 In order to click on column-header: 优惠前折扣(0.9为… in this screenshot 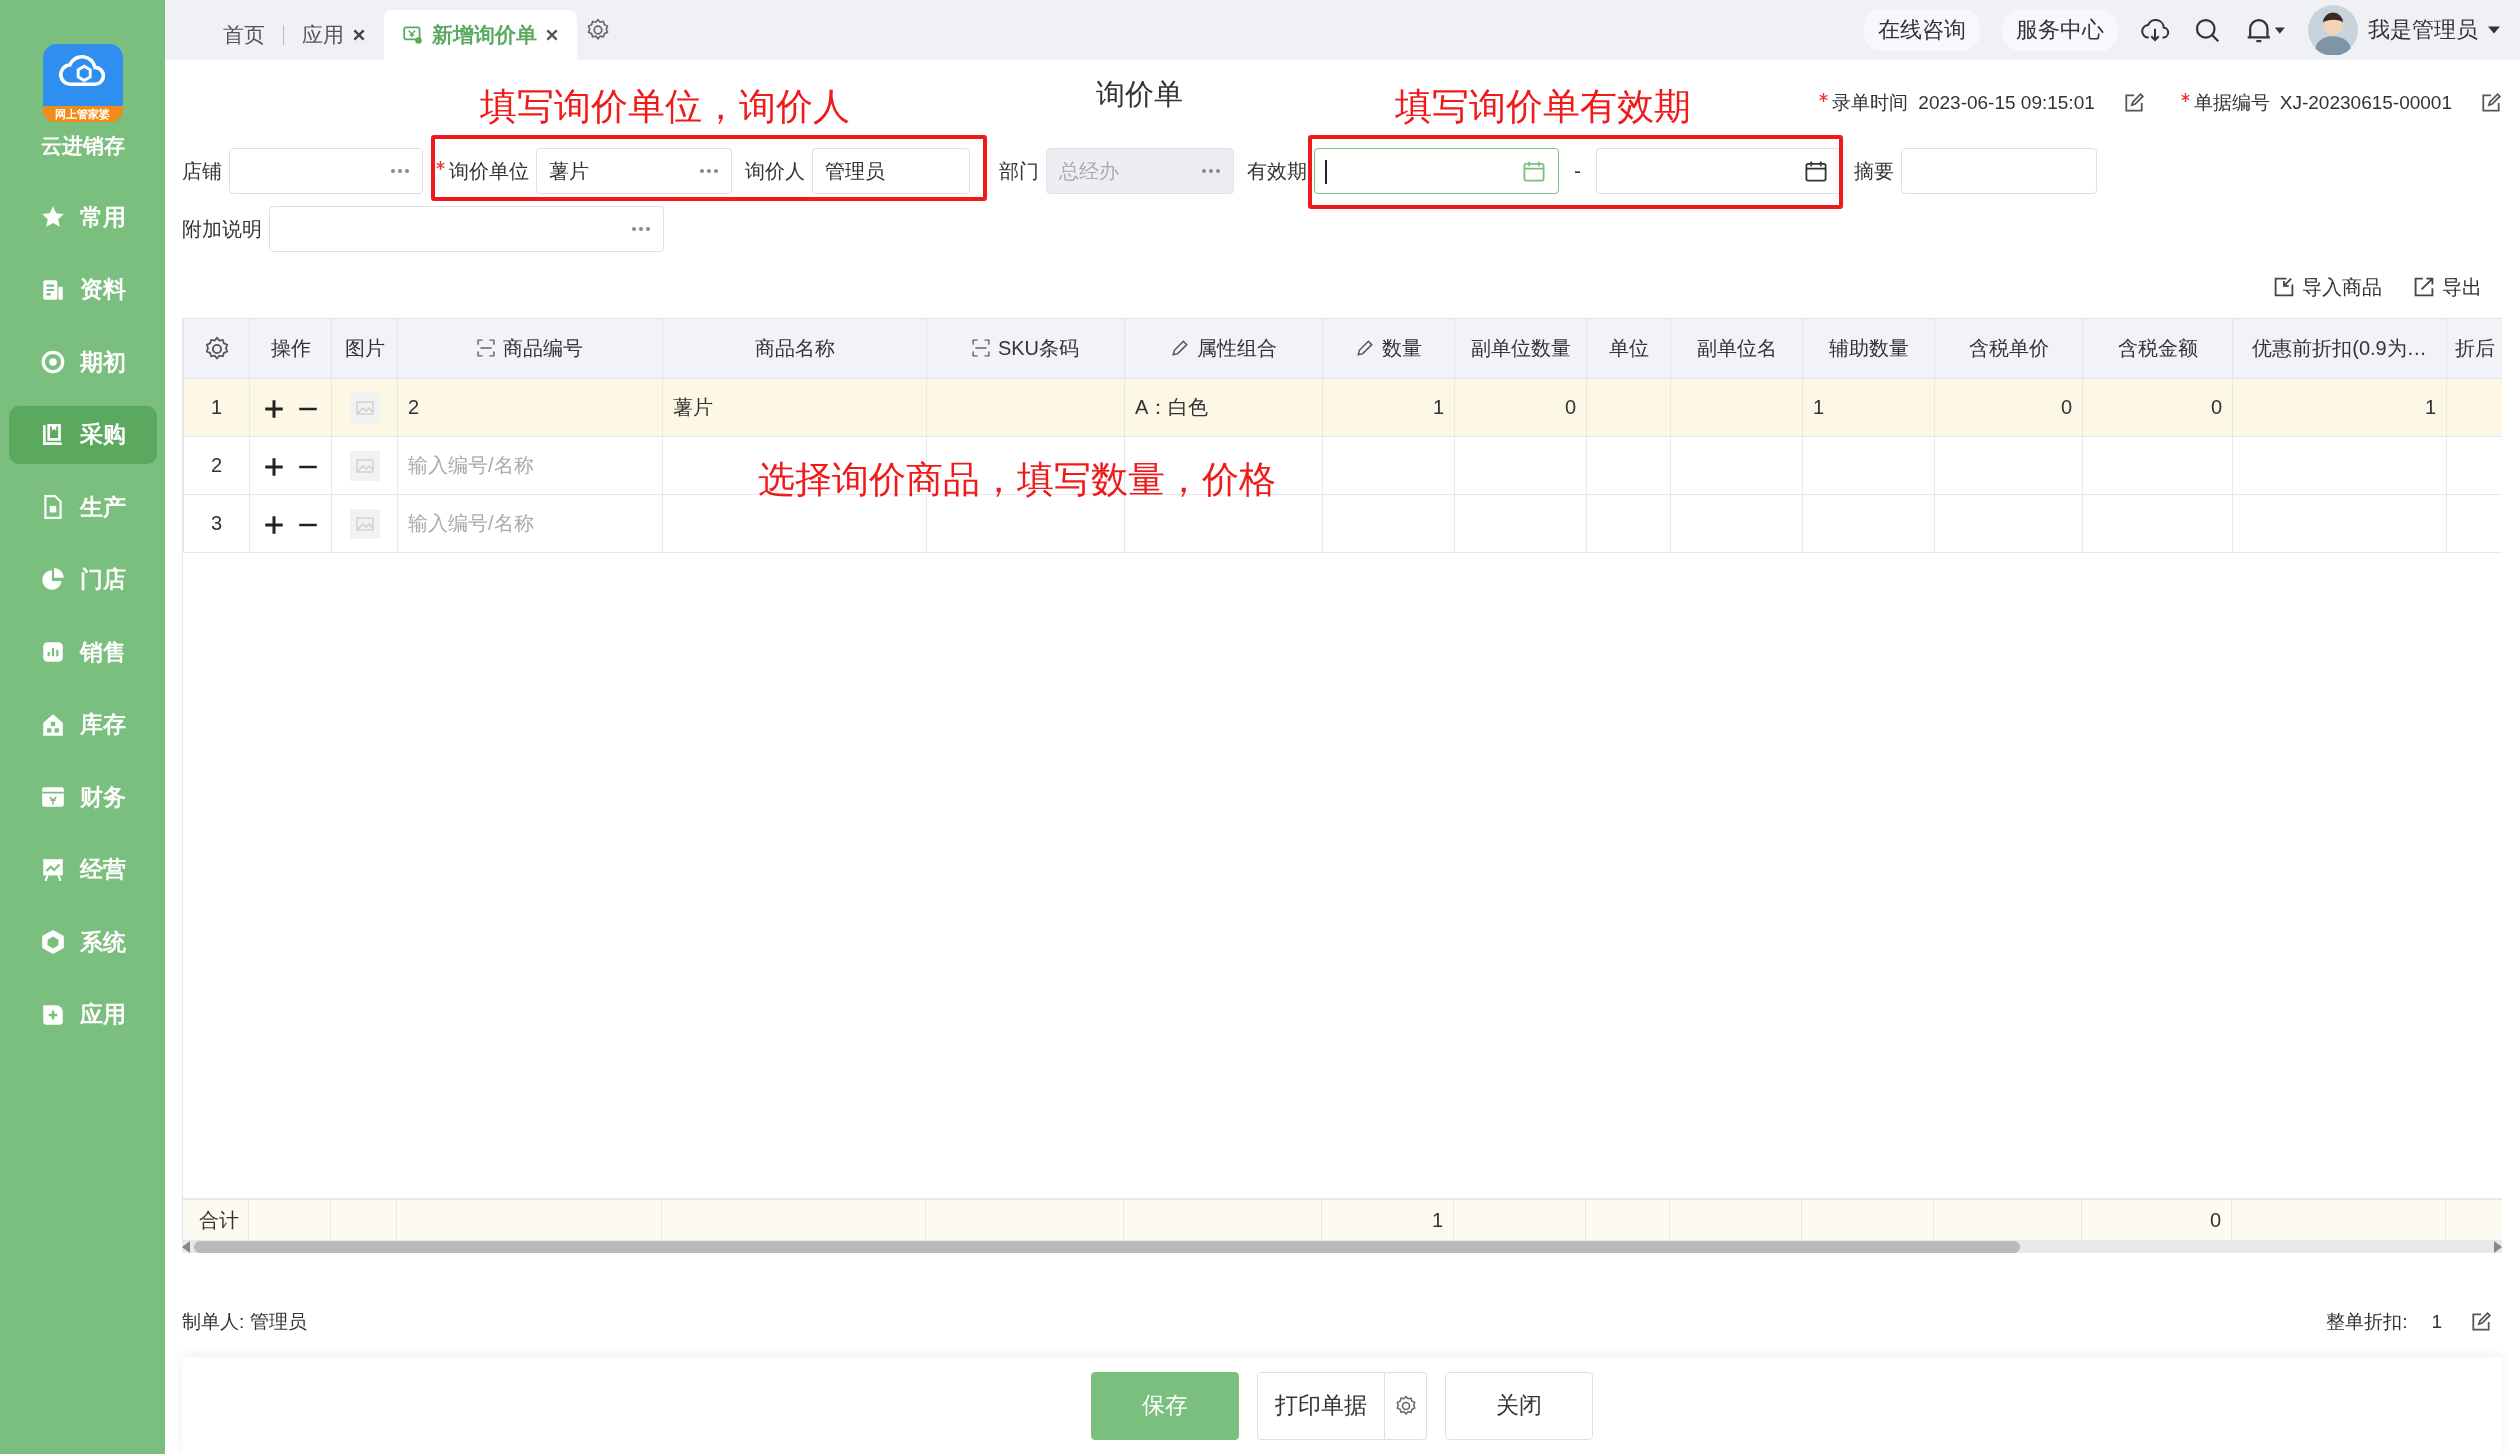, I will do `click(2339, 348)`.